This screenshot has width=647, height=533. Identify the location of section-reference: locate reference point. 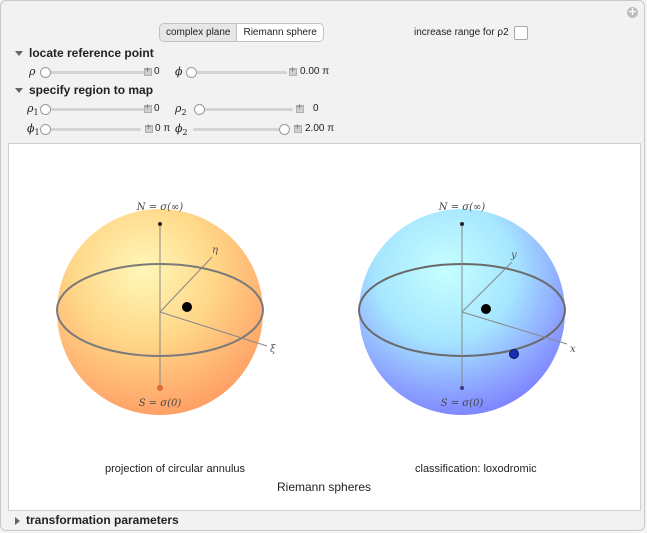
(84, 53).